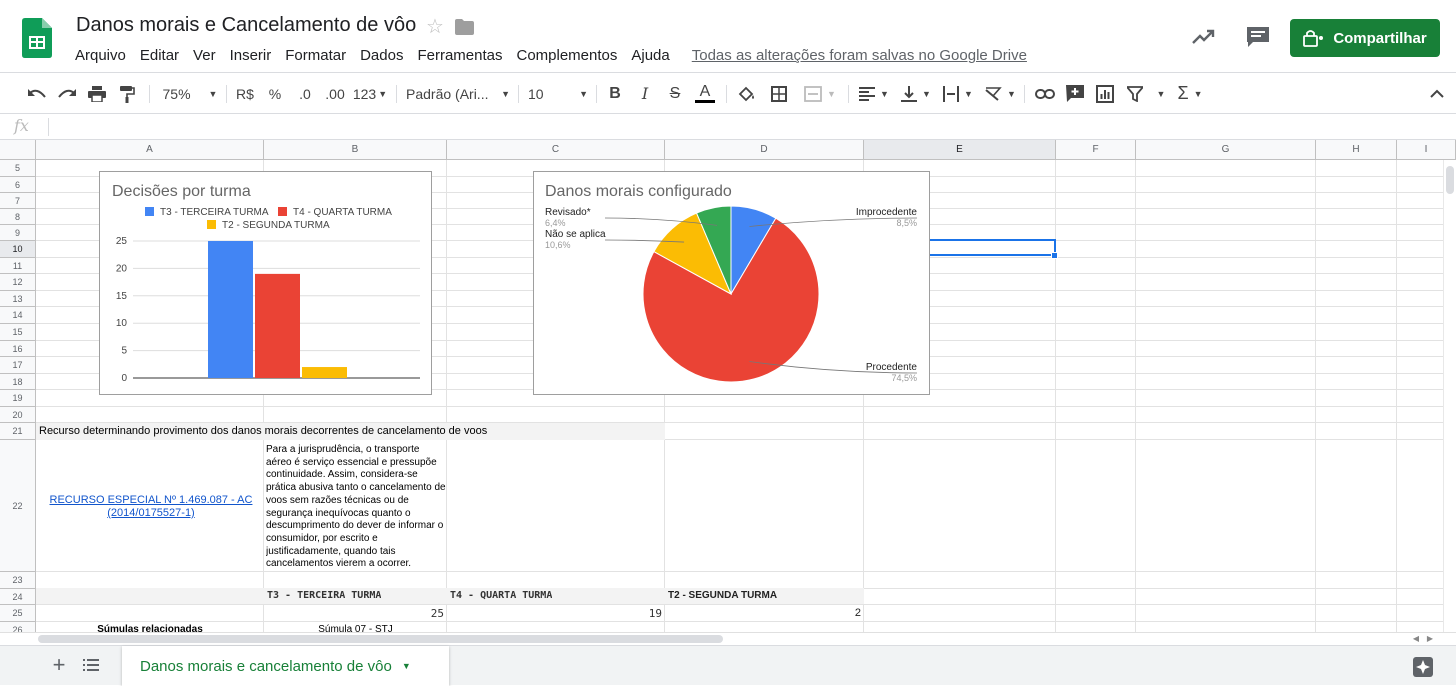 The width and height of the screenshot is (1456, 686). Describe the element at coordinates (380, 639) in the screenshot. I see `horizontal-scroll-thumb` at that location.